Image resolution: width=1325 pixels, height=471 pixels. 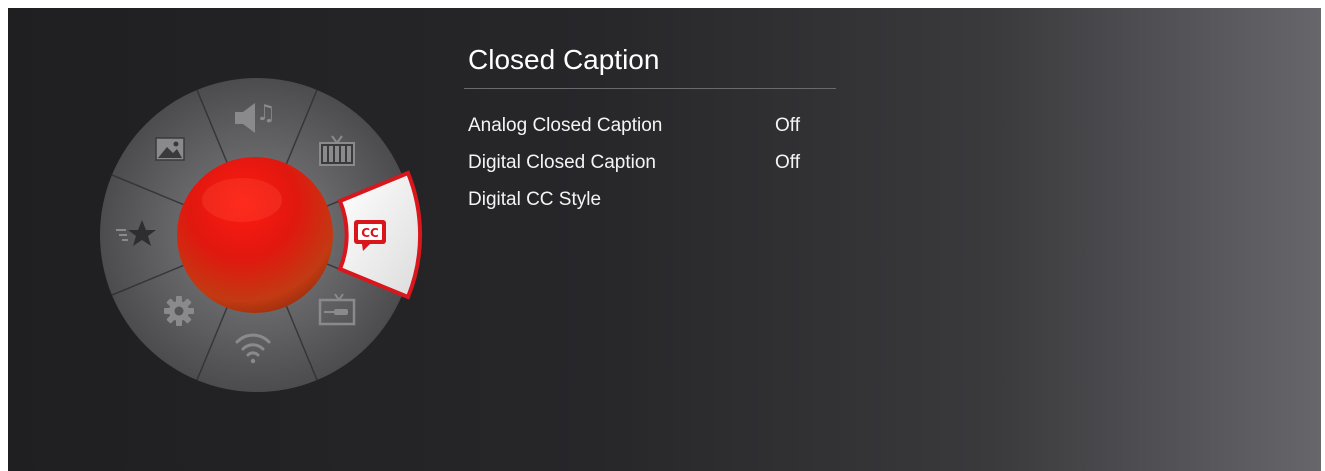 I want to click on digital-closed-caption-value: Off, so click(x=787, y=162).